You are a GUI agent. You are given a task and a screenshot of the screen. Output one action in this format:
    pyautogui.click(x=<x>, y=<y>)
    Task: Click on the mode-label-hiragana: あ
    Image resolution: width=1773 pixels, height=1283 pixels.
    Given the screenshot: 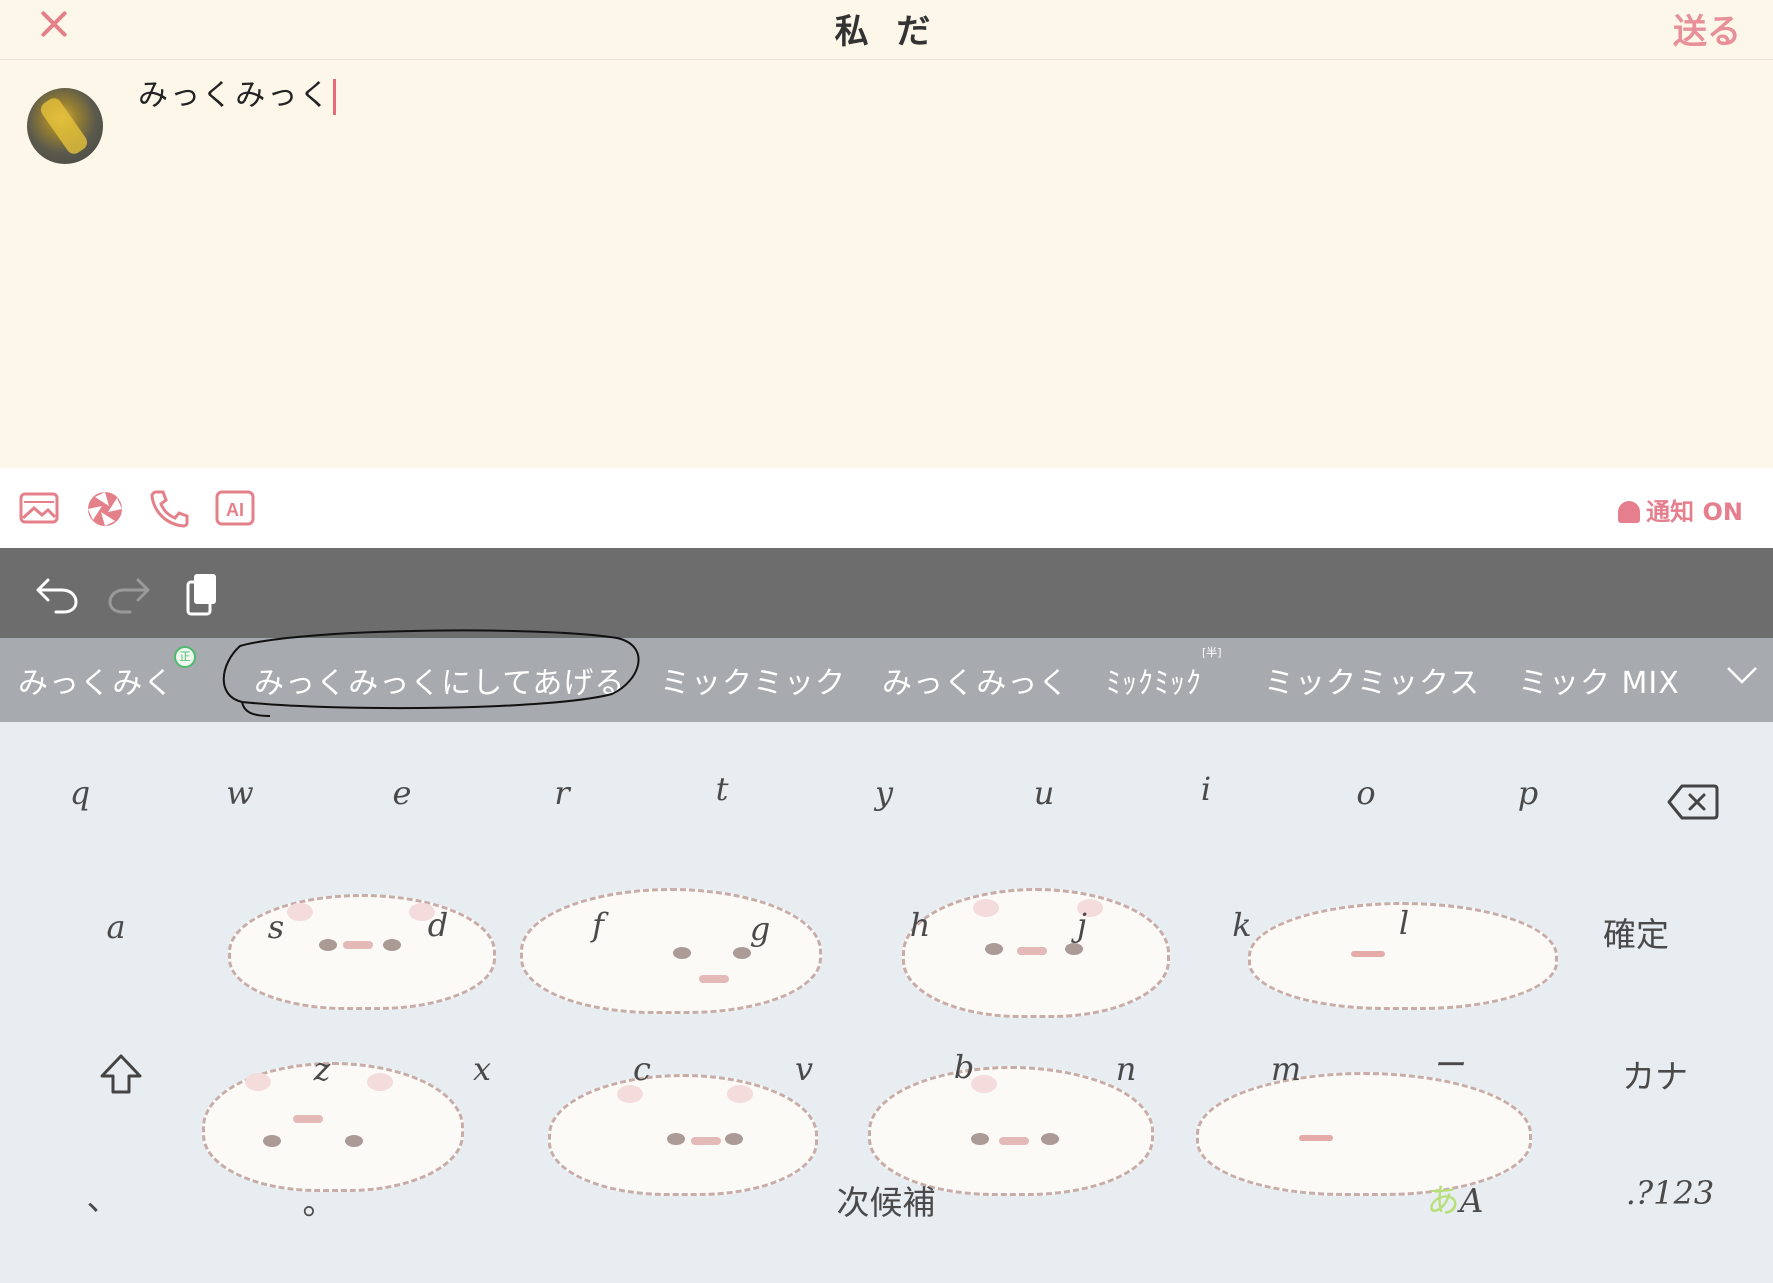 What is the action you would take?
    pyautogui.click(x=1443, y=1200)
    